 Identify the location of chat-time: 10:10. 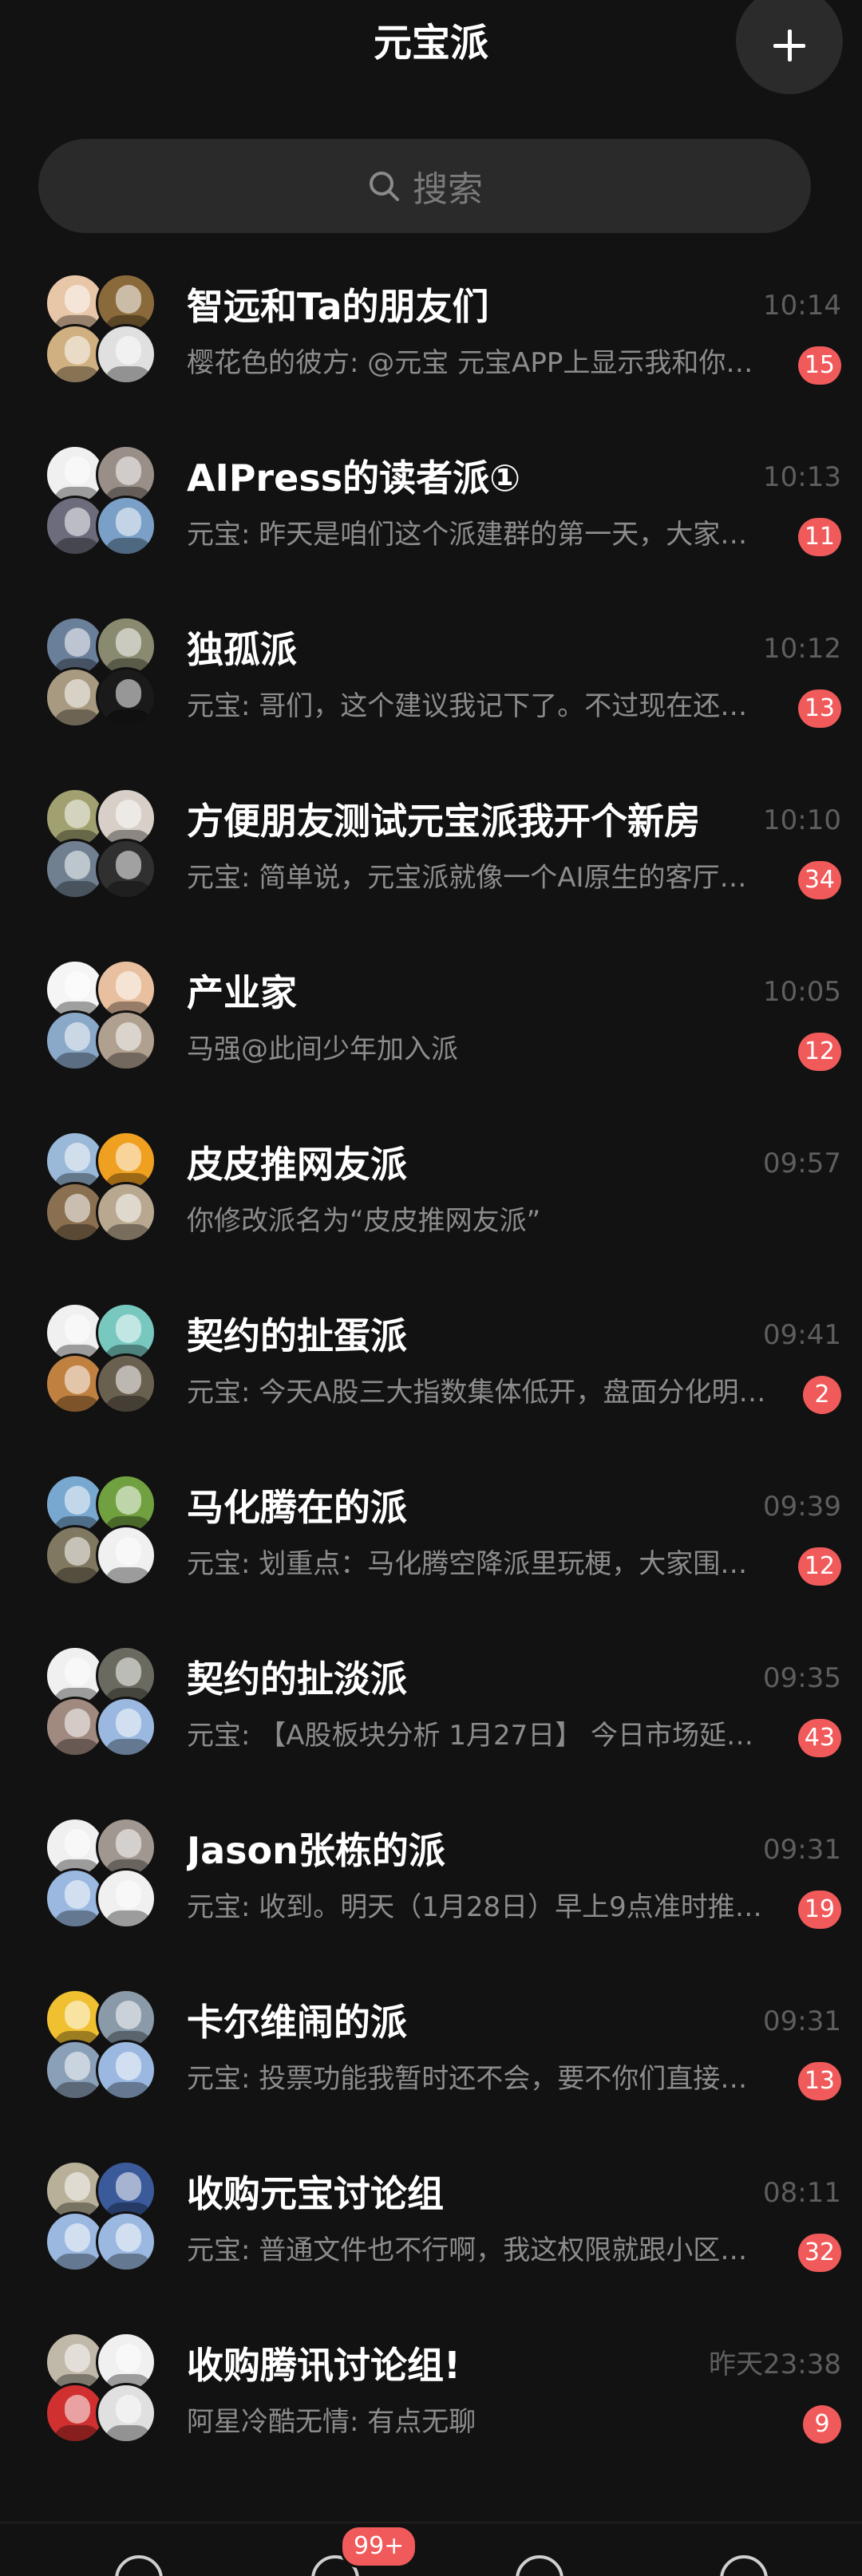
(802, 820).